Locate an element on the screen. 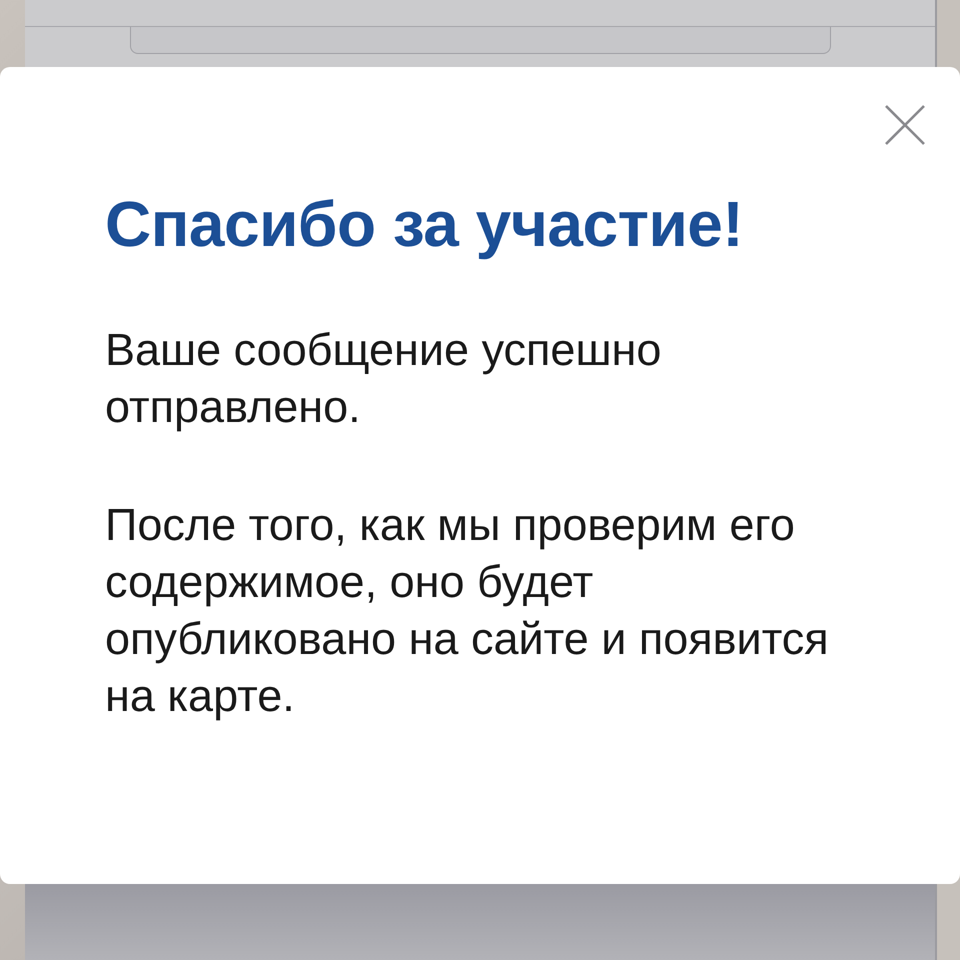 The width and height of the screenshot is (960, 960). close-icon is located at coordinates (905, 125).